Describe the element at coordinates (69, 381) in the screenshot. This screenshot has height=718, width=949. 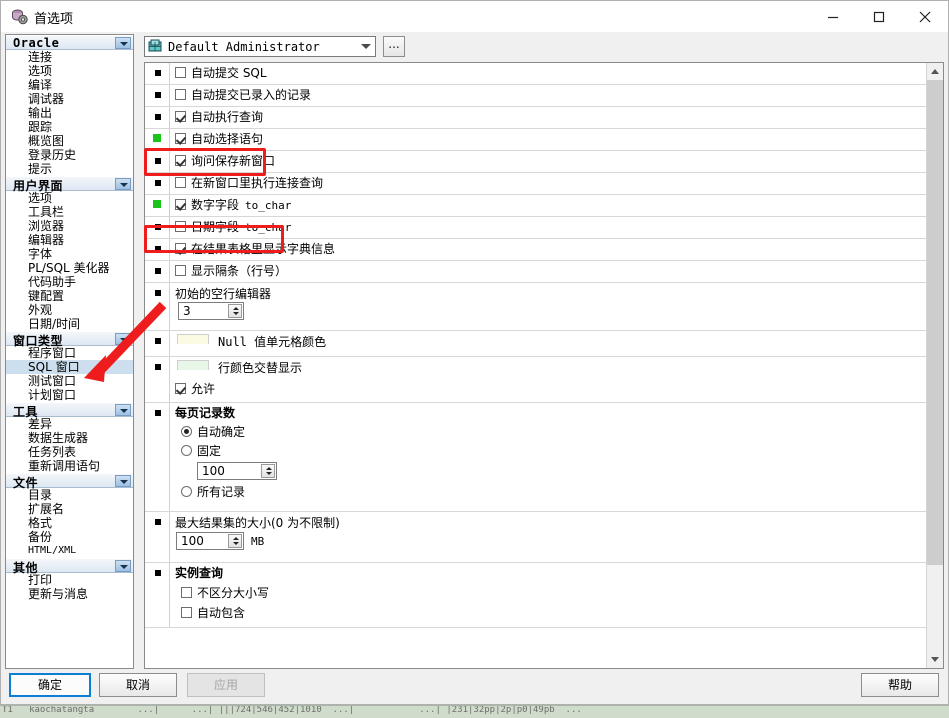
I see `sidebar-item-window-types-2: 测试窗口` at that location.